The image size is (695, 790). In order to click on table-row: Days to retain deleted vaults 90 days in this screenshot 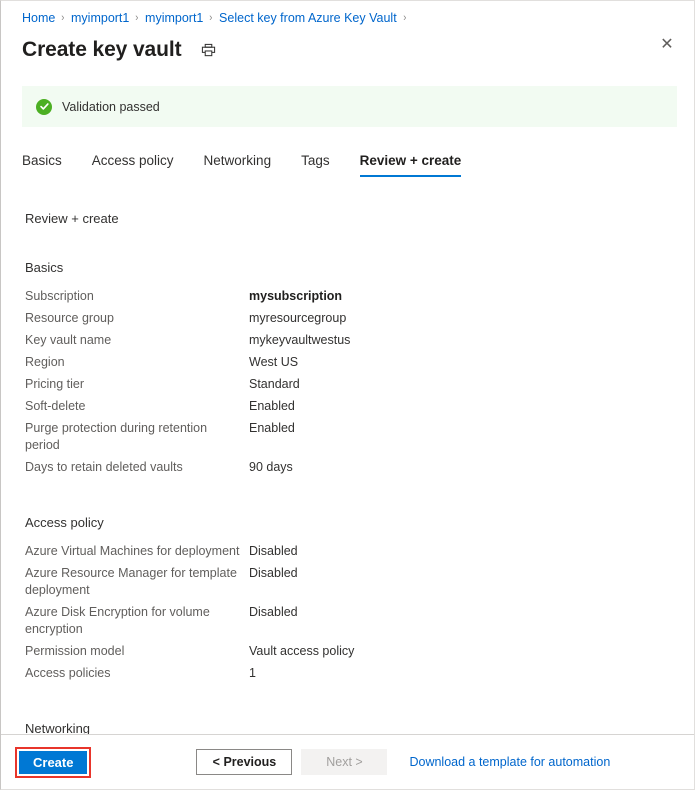, I will do `click(349, 470)`.